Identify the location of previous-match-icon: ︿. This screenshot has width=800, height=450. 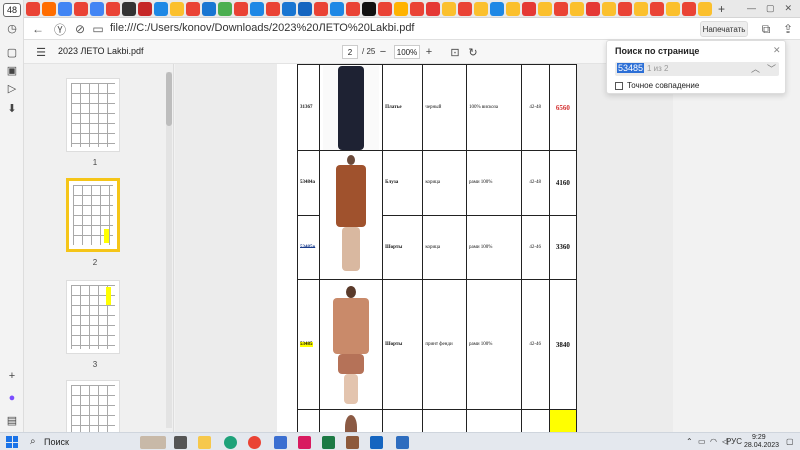
(755, 68).